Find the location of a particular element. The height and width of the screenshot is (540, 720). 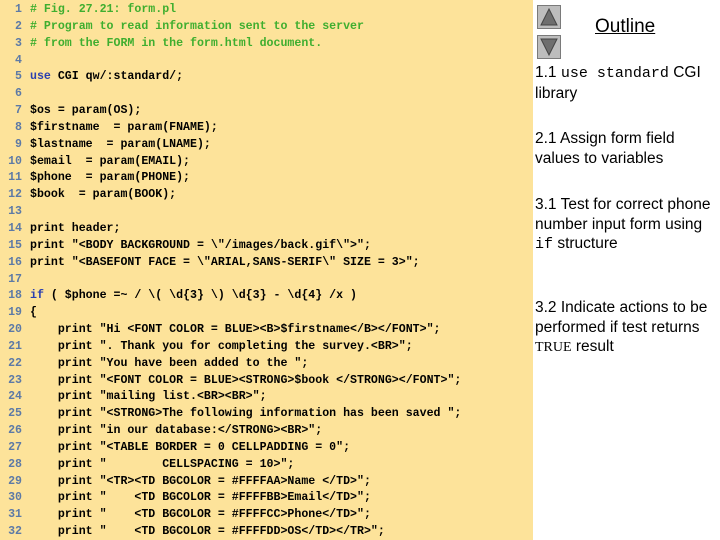

next-slide-button is located at coordinates (549, 47).